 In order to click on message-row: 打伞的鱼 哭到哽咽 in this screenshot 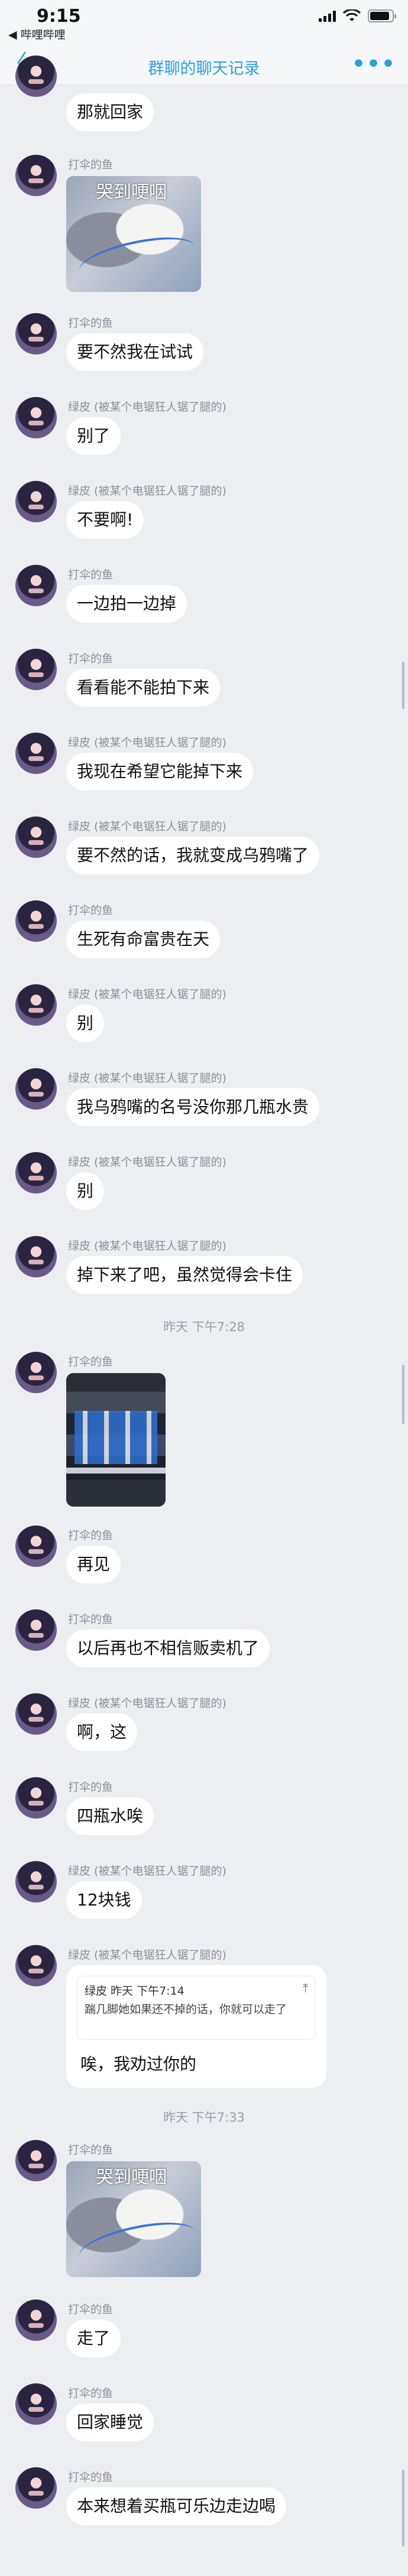, I will do `click(204, 229)`.